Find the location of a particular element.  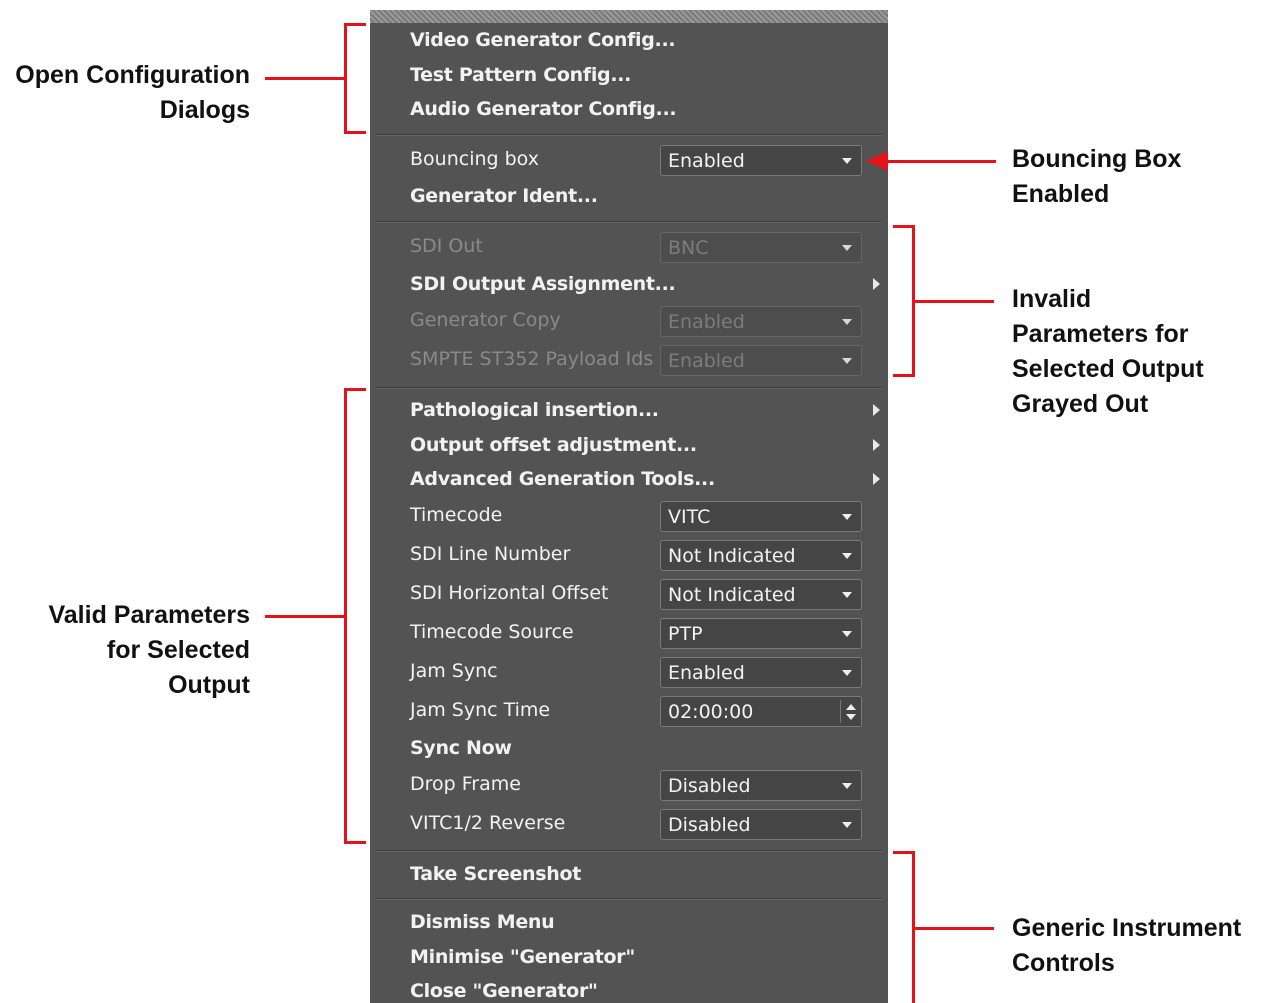

annotation-valid-params: Valid Parameters for Selected Output is located at coordinates (149, 650).